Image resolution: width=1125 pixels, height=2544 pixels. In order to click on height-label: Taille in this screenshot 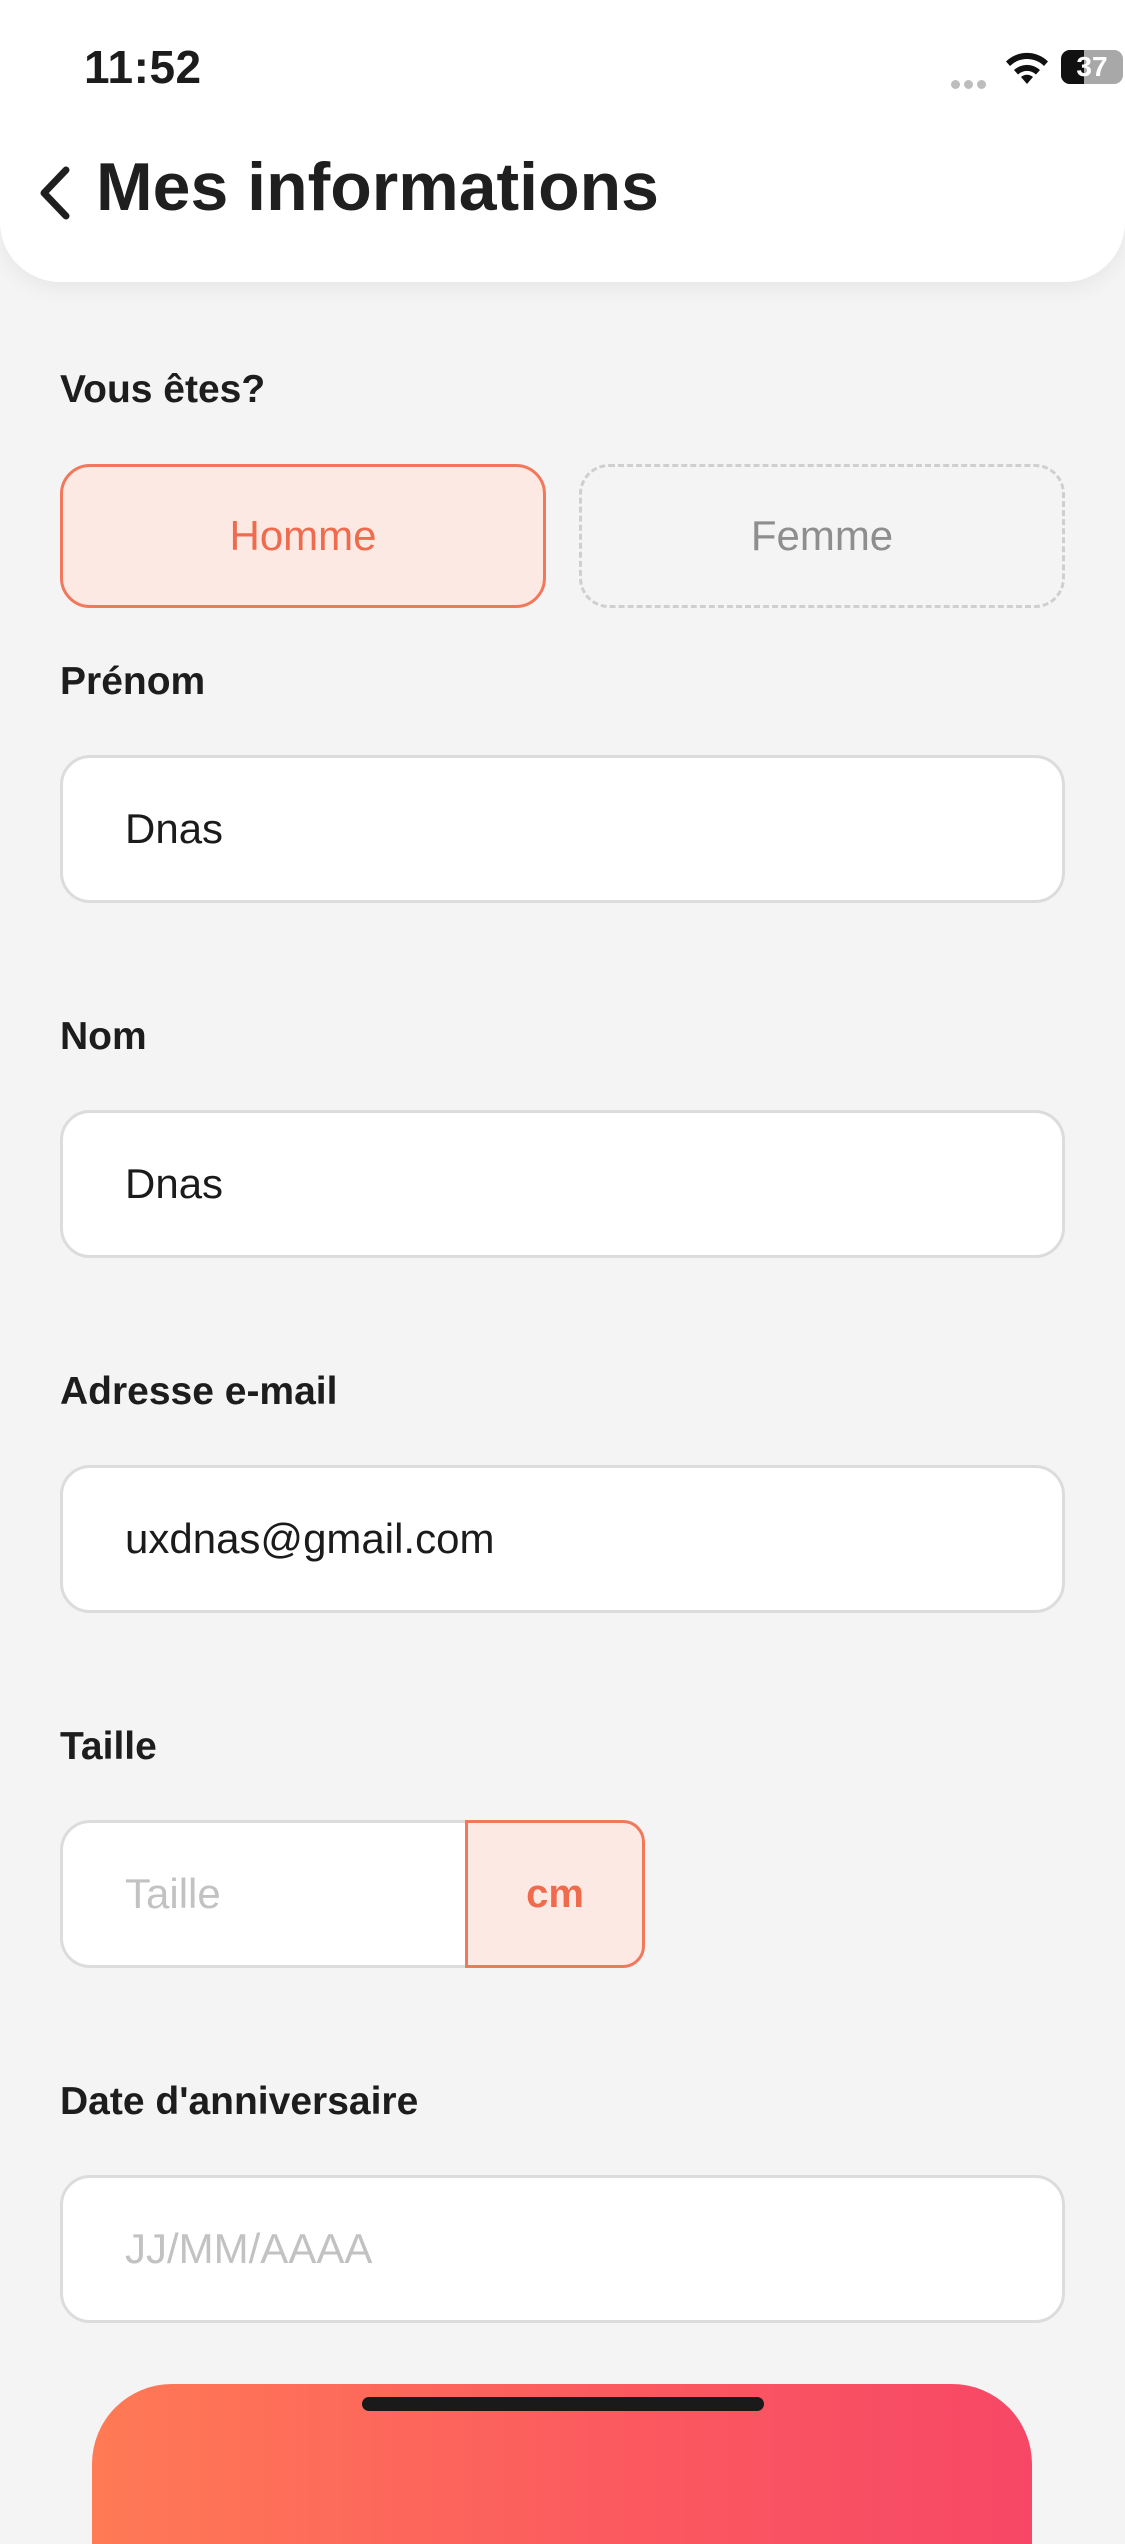, I will do `click(108, 1746)`.